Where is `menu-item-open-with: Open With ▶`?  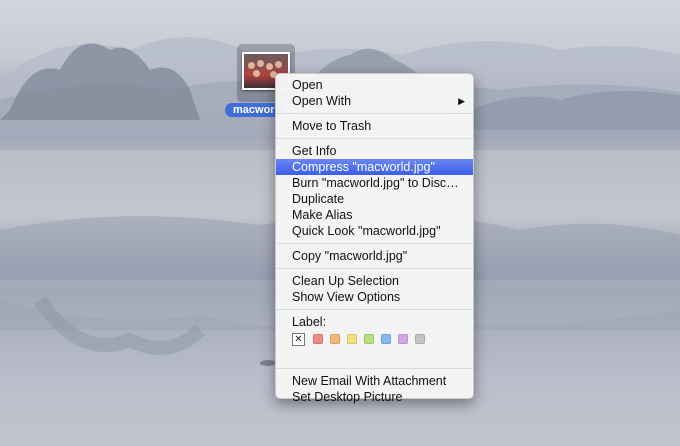 menu-item-open-with: Open With ▶ is located at coordinates (374, 101).